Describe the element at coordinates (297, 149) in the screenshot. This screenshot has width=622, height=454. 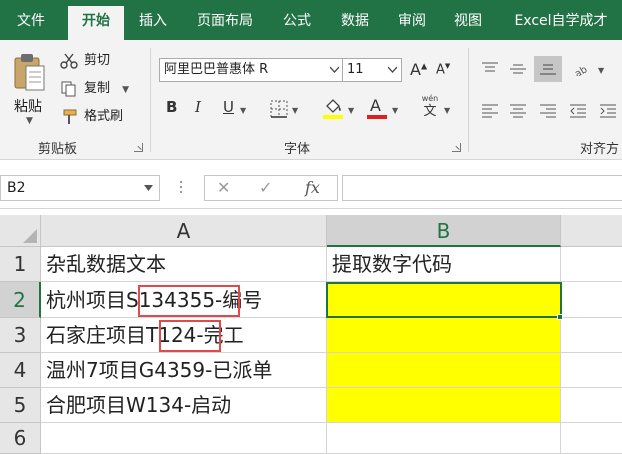
I see `font-group-label: 字体` at that location.